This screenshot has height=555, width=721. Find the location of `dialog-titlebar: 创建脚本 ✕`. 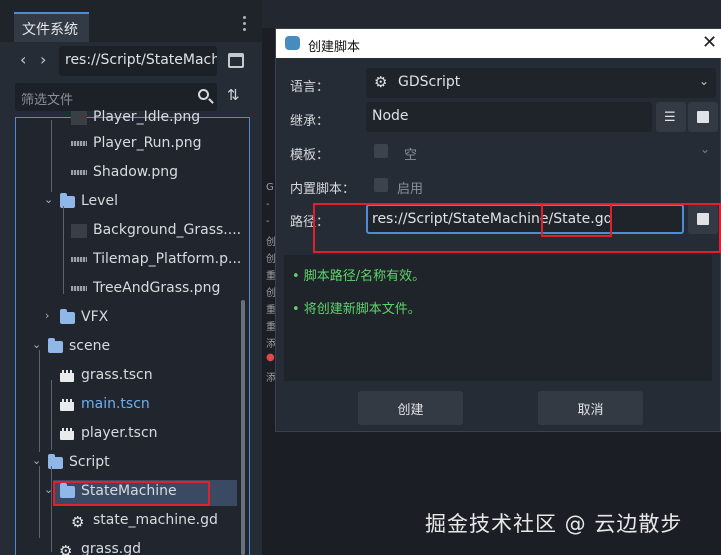

dialog-titlebar: 创建脚本 ✕ is located at coordinates (498, 43).